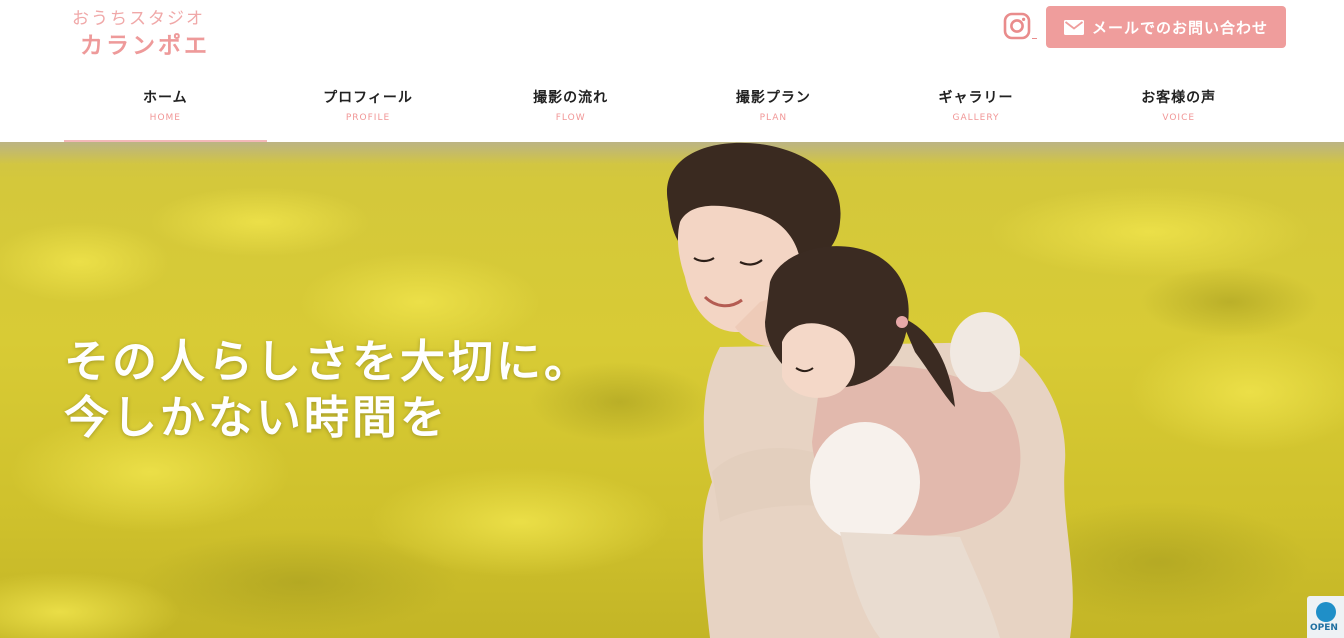 This screenshot has height=638, width=1344. I want to click on nav-label: ギャラリー, so click(976, 98).